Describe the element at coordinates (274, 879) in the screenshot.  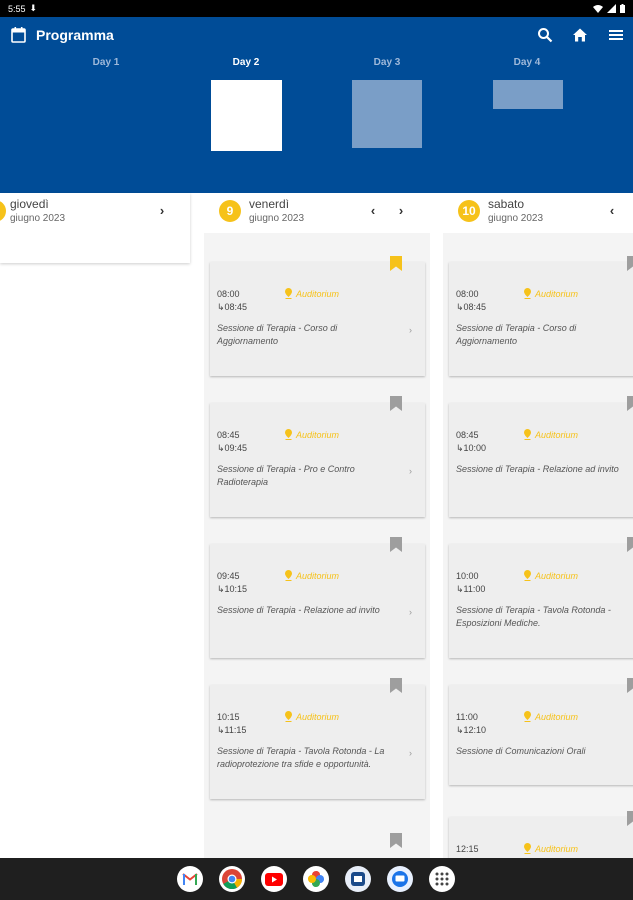
I see `youtube-icon` at that location.